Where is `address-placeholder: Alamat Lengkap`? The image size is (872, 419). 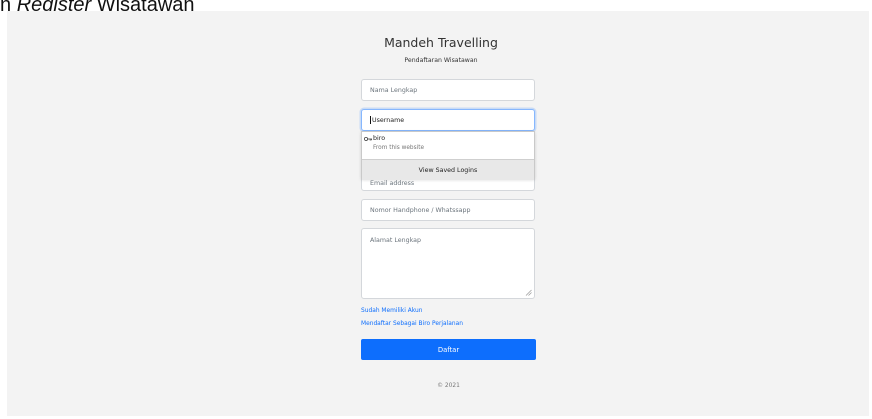
address-placeholder: Alamat Lengkap is located at coordinates (396, 240).